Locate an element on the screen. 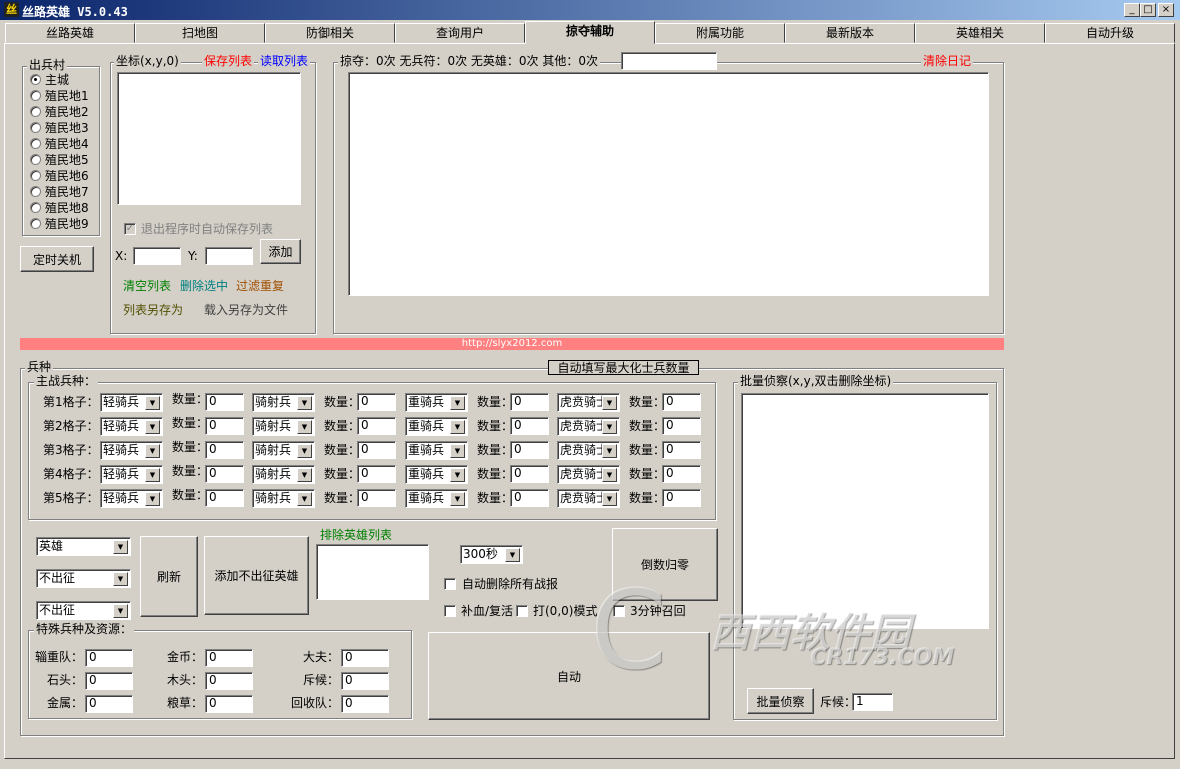 The width and height of the screenshot is (1180, 769). log-filter-input is located at coordinates (669, 61).